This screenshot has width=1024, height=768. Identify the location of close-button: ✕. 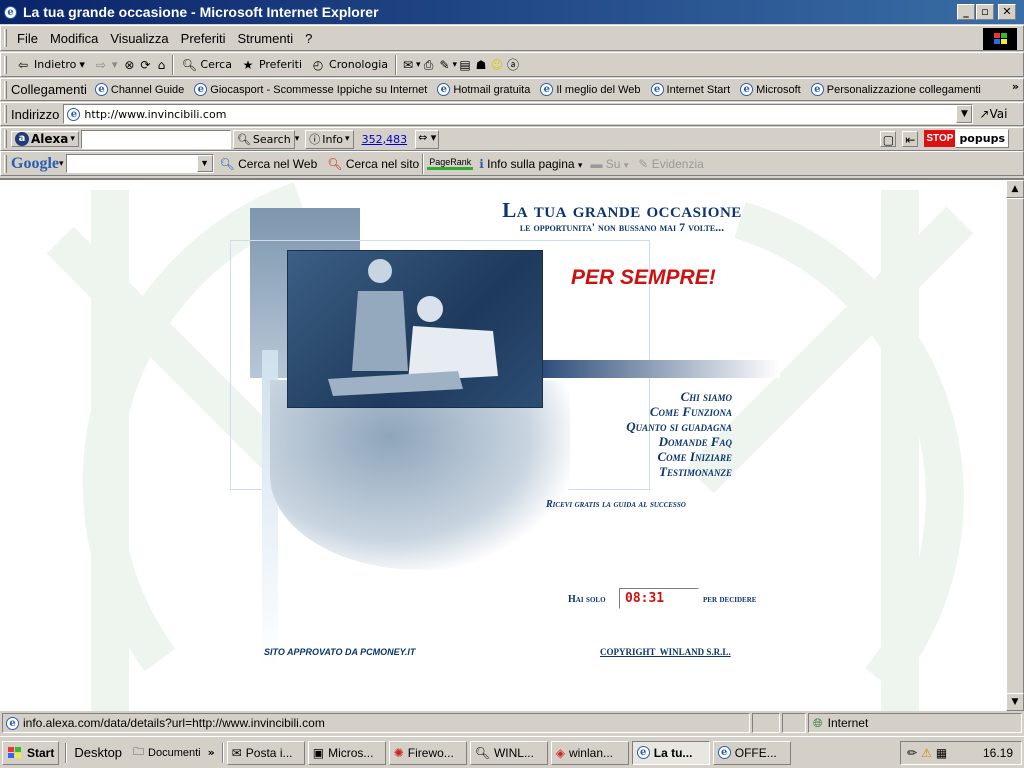
(1007, 12).